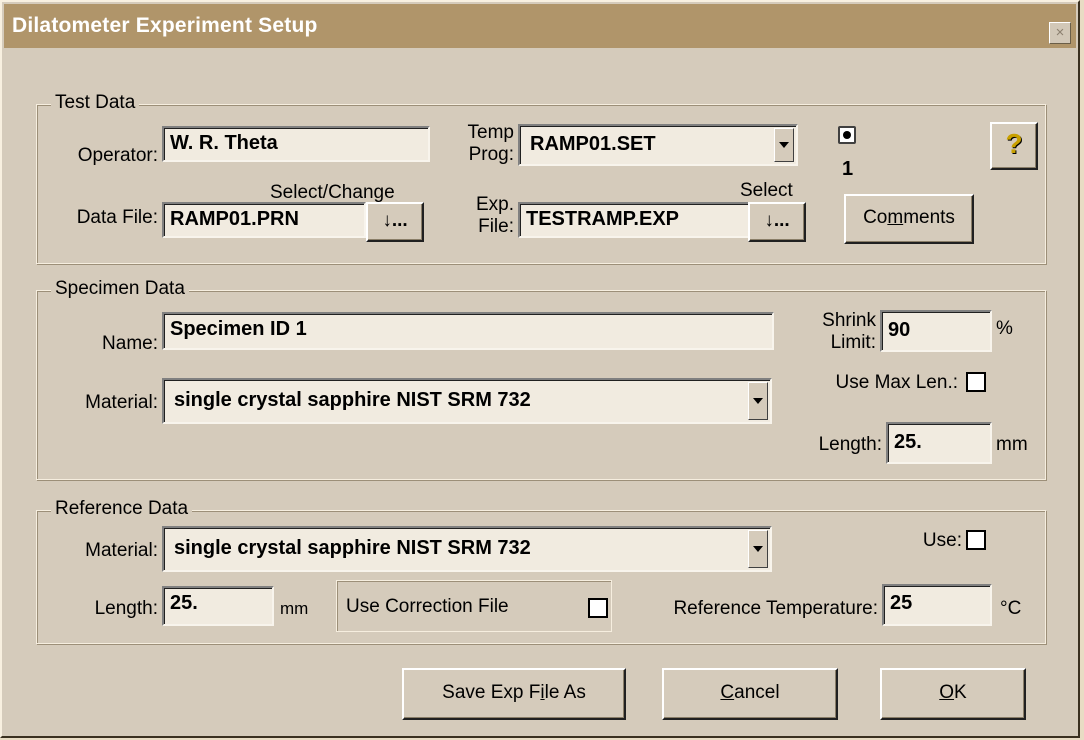 The image size is (1084, 740). What do you see at coordinates (1004, 328) in the screenshot?
I see `shrink-unit-label: %` at bounding box center [1004, 328].